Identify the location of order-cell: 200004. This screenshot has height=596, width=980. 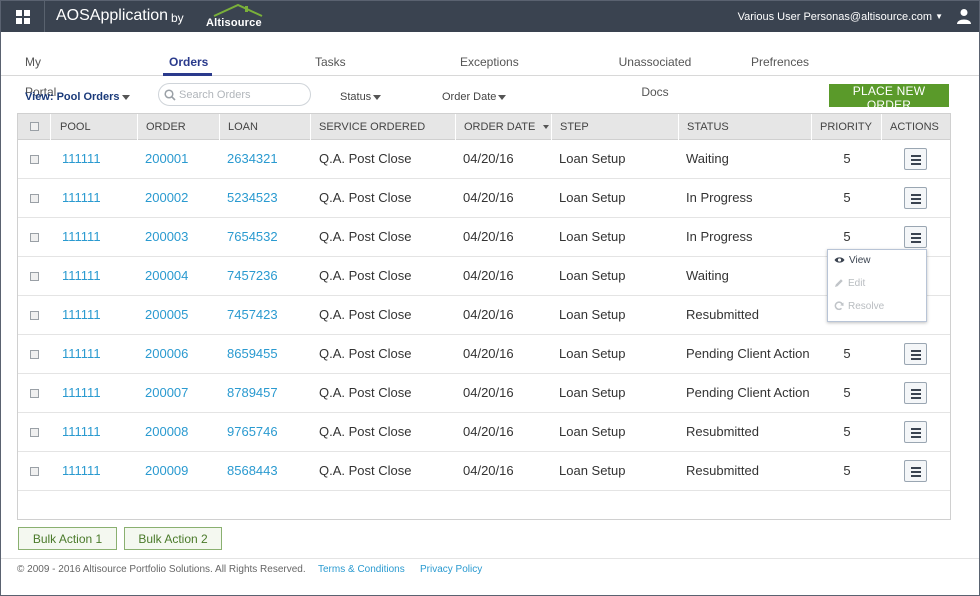
(166, 276).